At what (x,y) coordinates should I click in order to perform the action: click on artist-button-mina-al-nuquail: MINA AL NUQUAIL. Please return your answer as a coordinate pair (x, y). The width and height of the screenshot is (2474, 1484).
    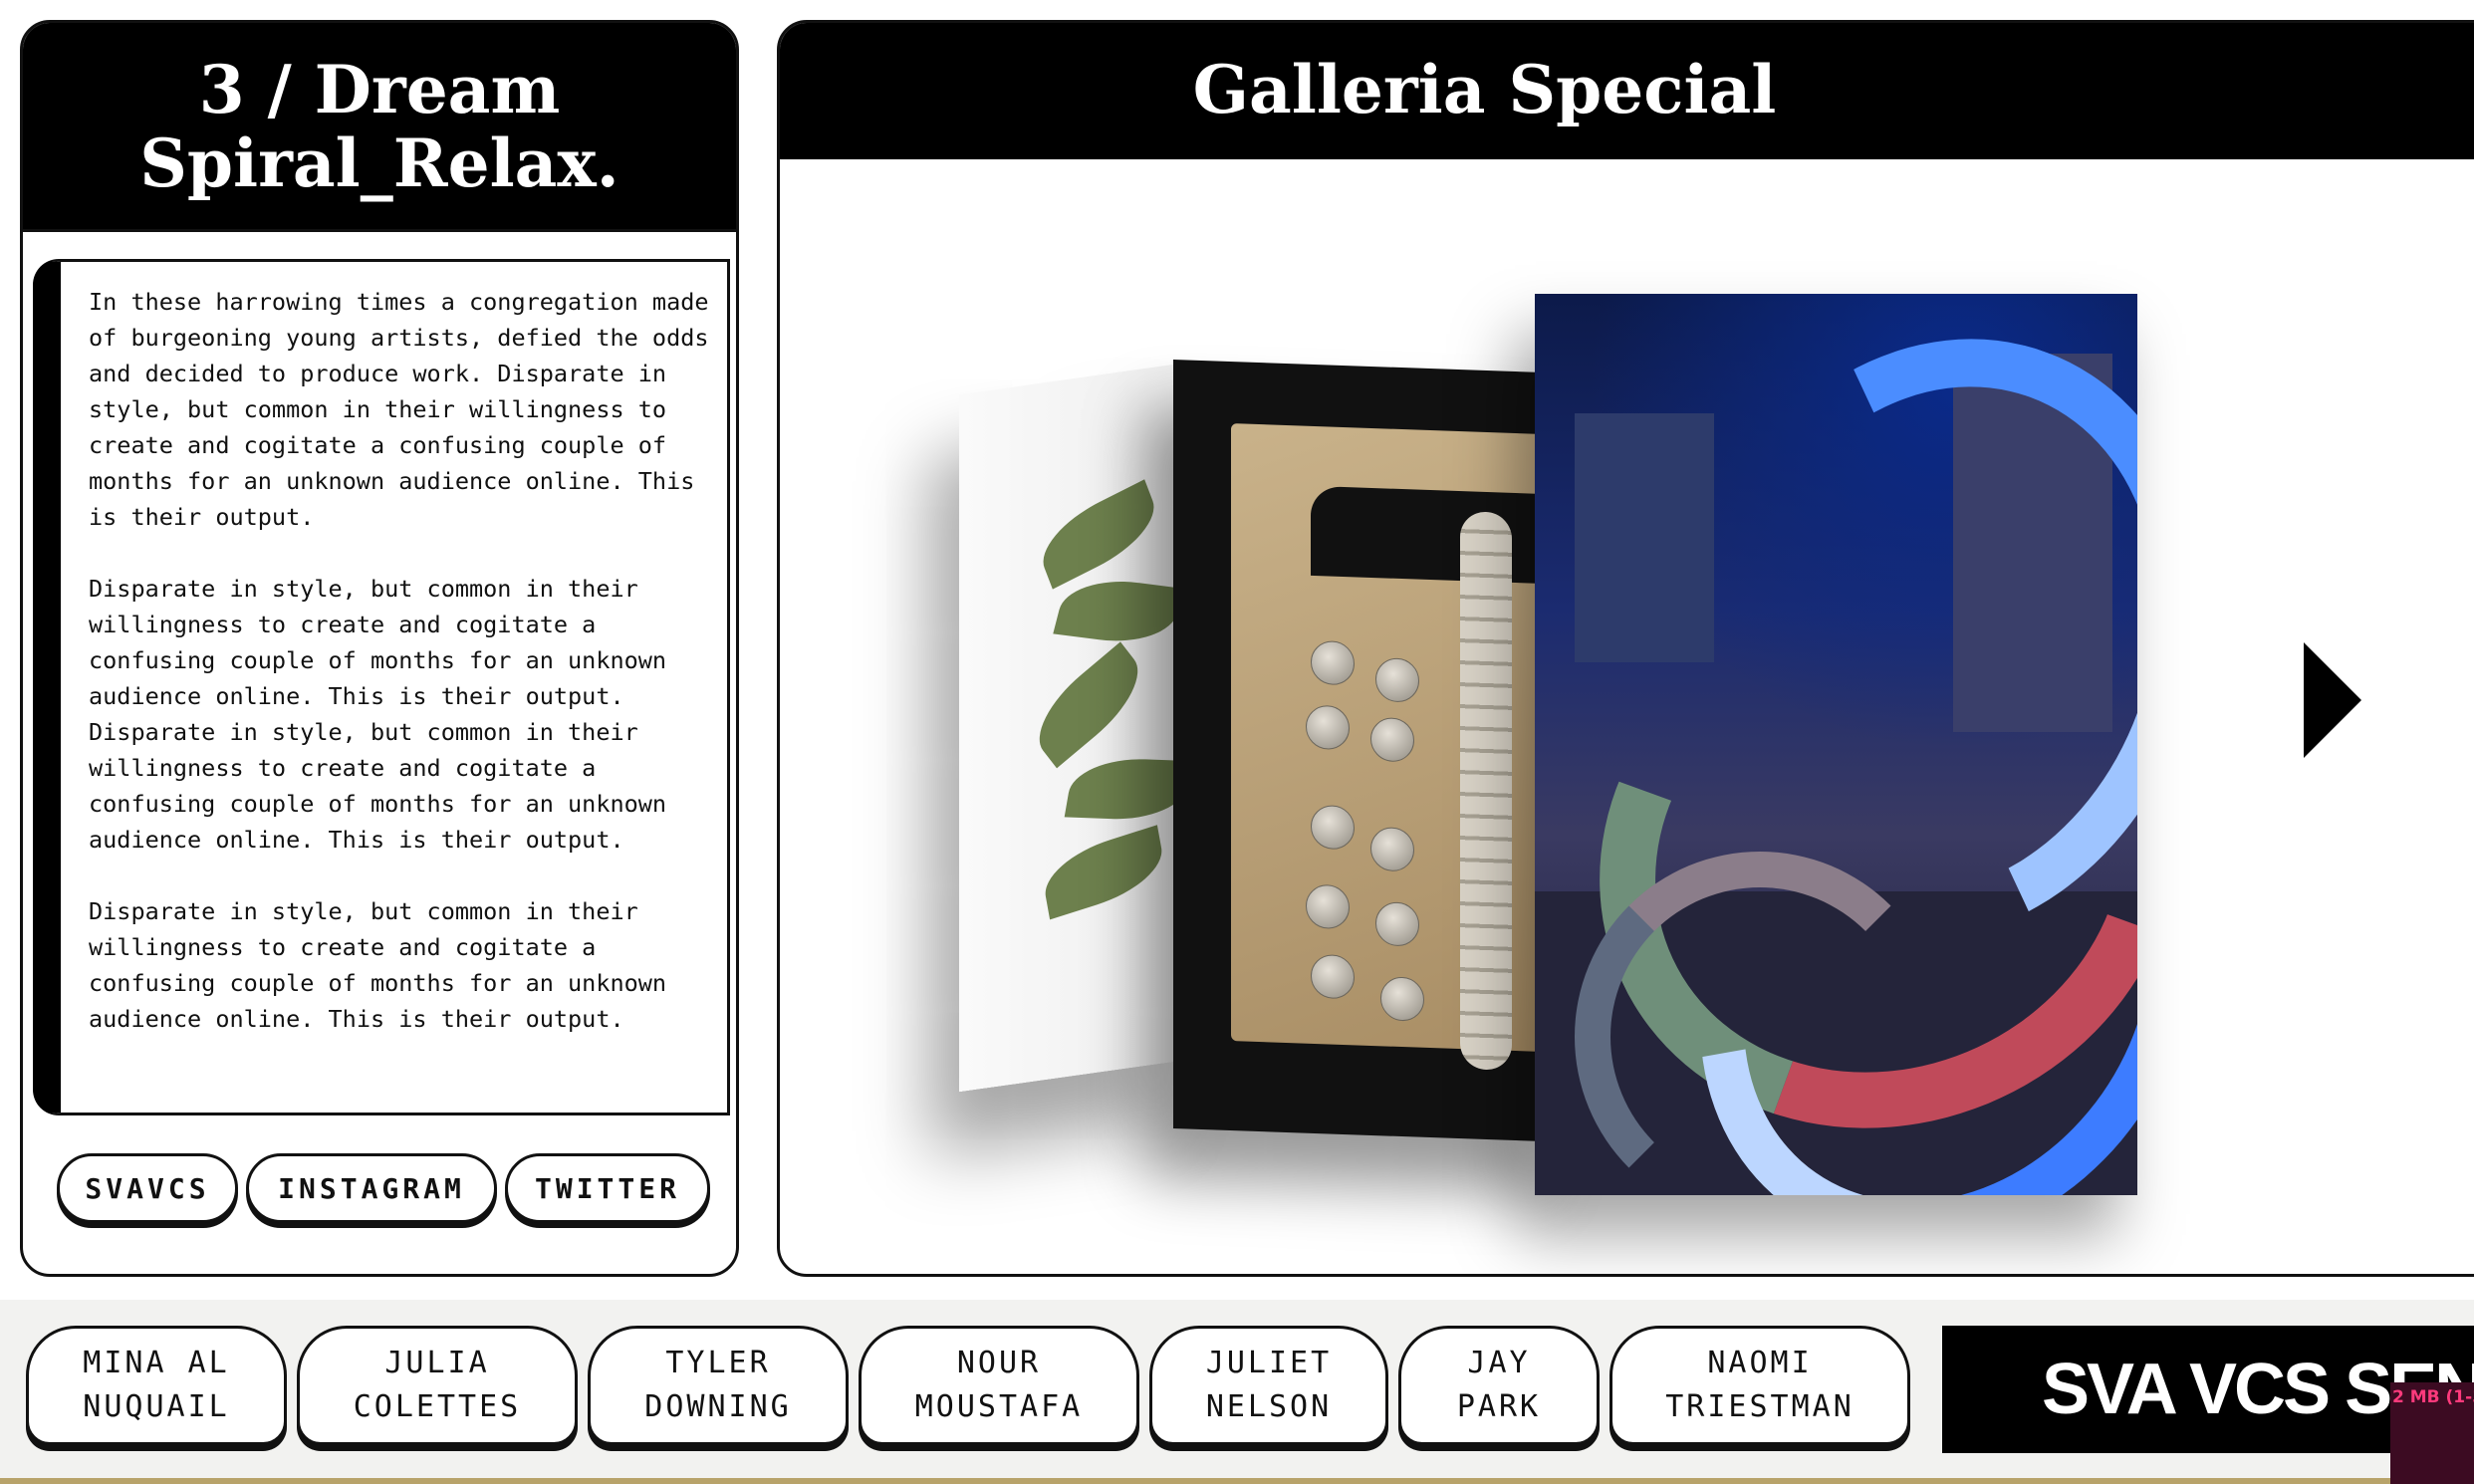
    Looking at the image, I should click on (156, 1385).